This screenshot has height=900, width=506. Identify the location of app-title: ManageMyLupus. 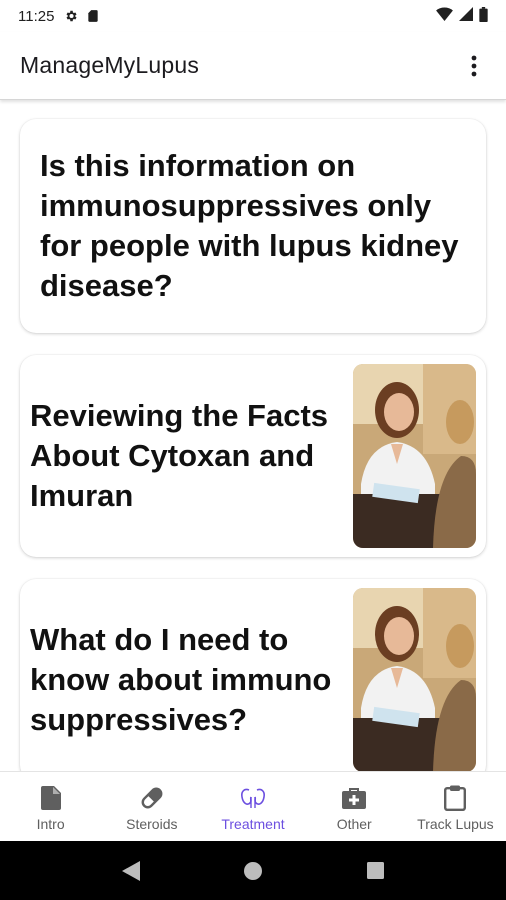
(110, 65).